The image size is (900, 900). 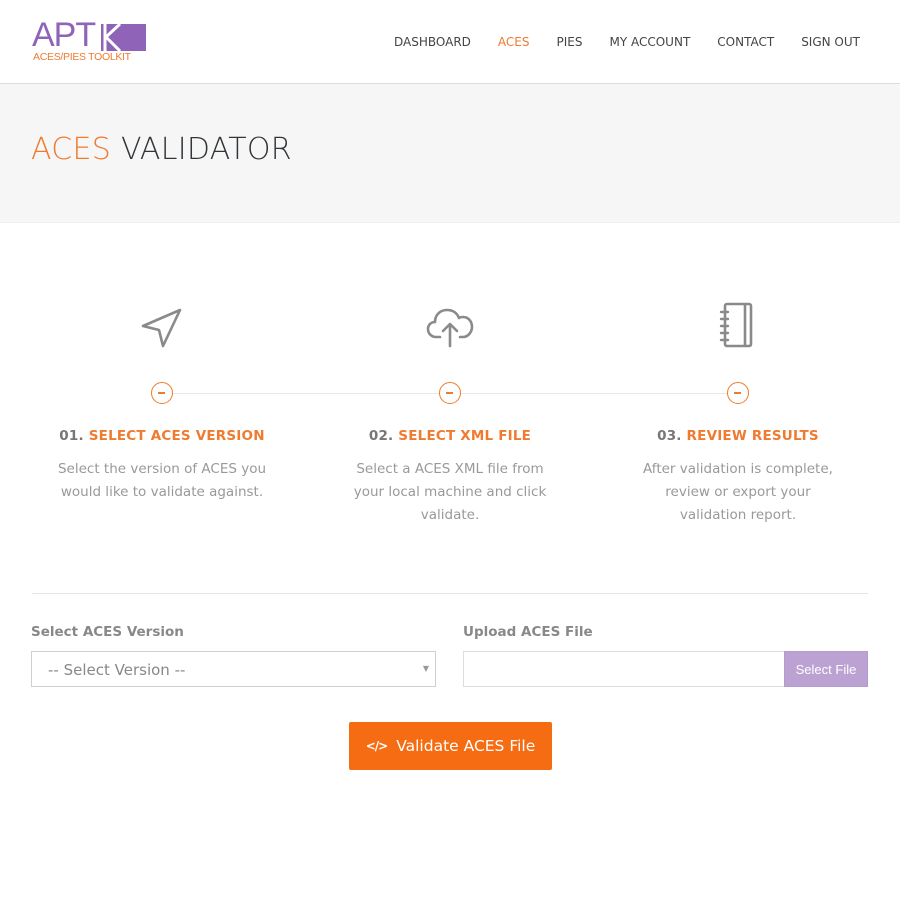 What do you see at coordinates (425, 668) in the screenshot?
I see `chevron-down-icon: ▼` at bounding box center [425, 668].